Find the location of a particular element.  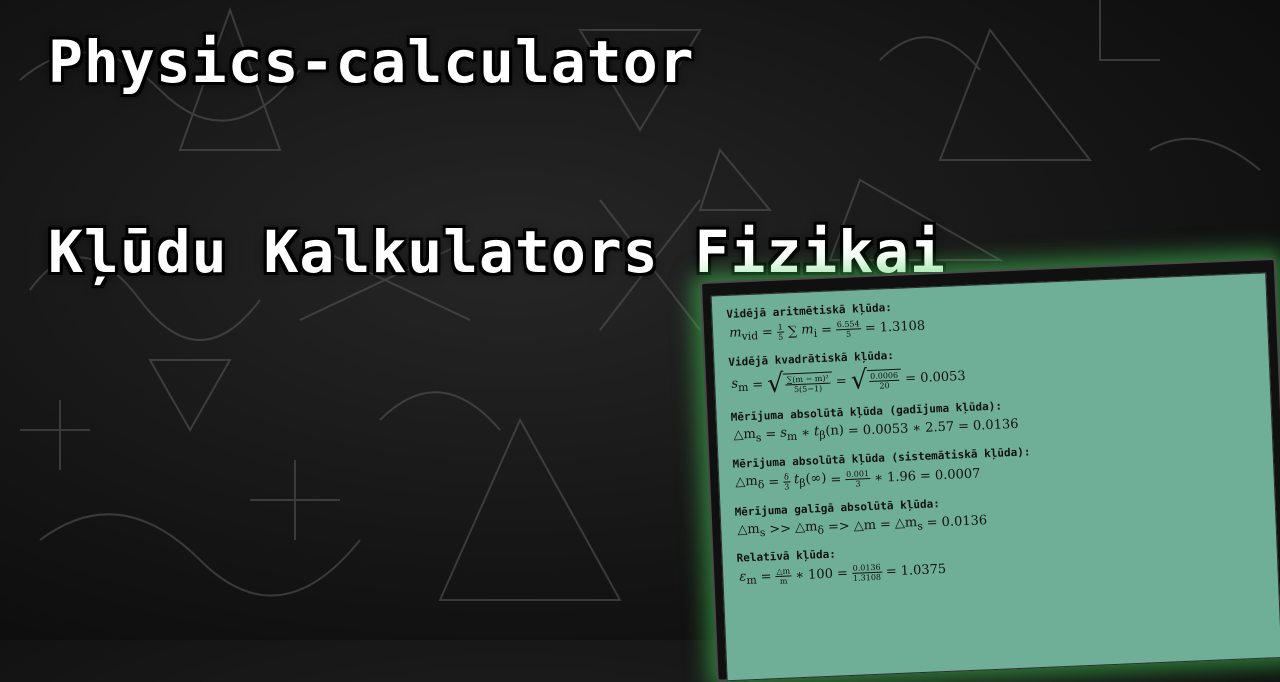

fraction-denominator: m is located at coordinates (783, 581).